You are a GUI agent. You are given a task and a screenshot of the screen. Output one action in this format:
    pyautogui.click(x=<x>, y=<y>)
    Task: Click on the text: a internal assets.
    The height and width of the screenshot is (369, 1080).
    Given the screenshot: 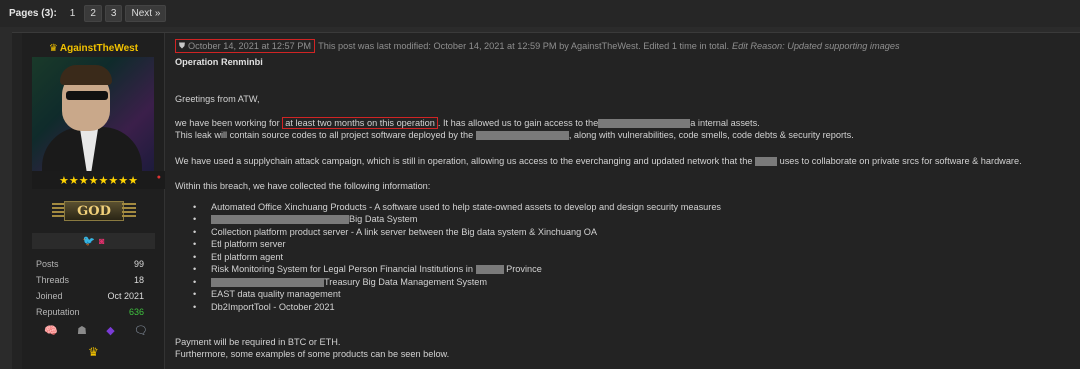 What is the action you would take?
    pyautogui.click(x=725, y=123)
    